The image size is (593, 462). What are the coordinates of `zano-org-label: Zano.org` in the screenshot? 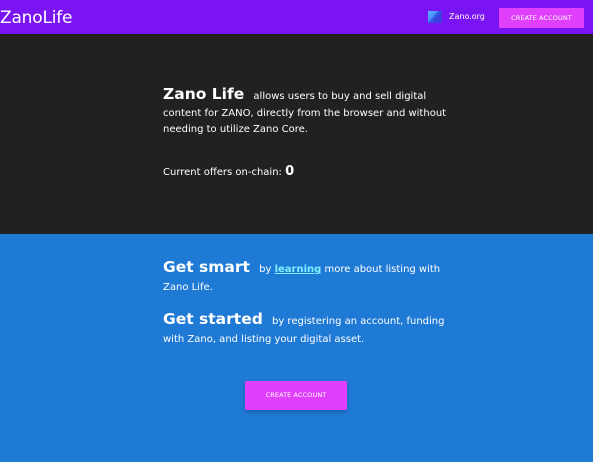 It's located at (467, 16).